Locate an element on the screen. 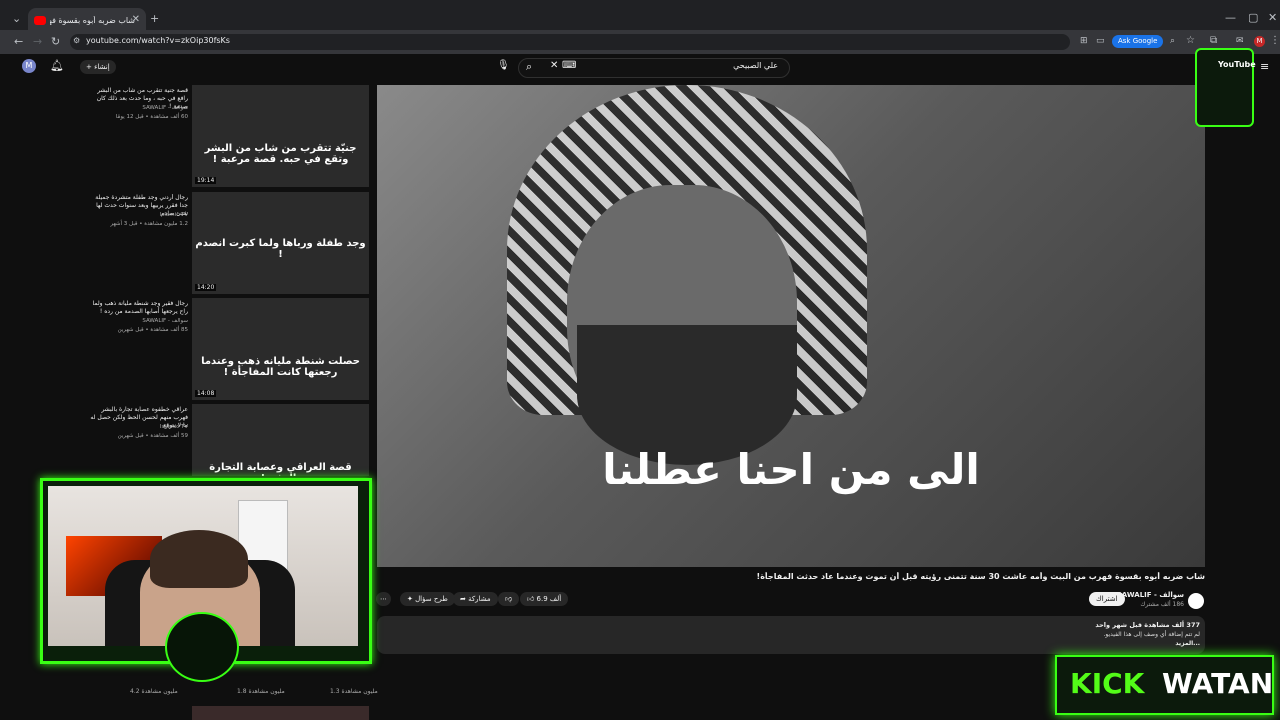  like-count: 6.9 ألف is located at coordinates (549, 599).